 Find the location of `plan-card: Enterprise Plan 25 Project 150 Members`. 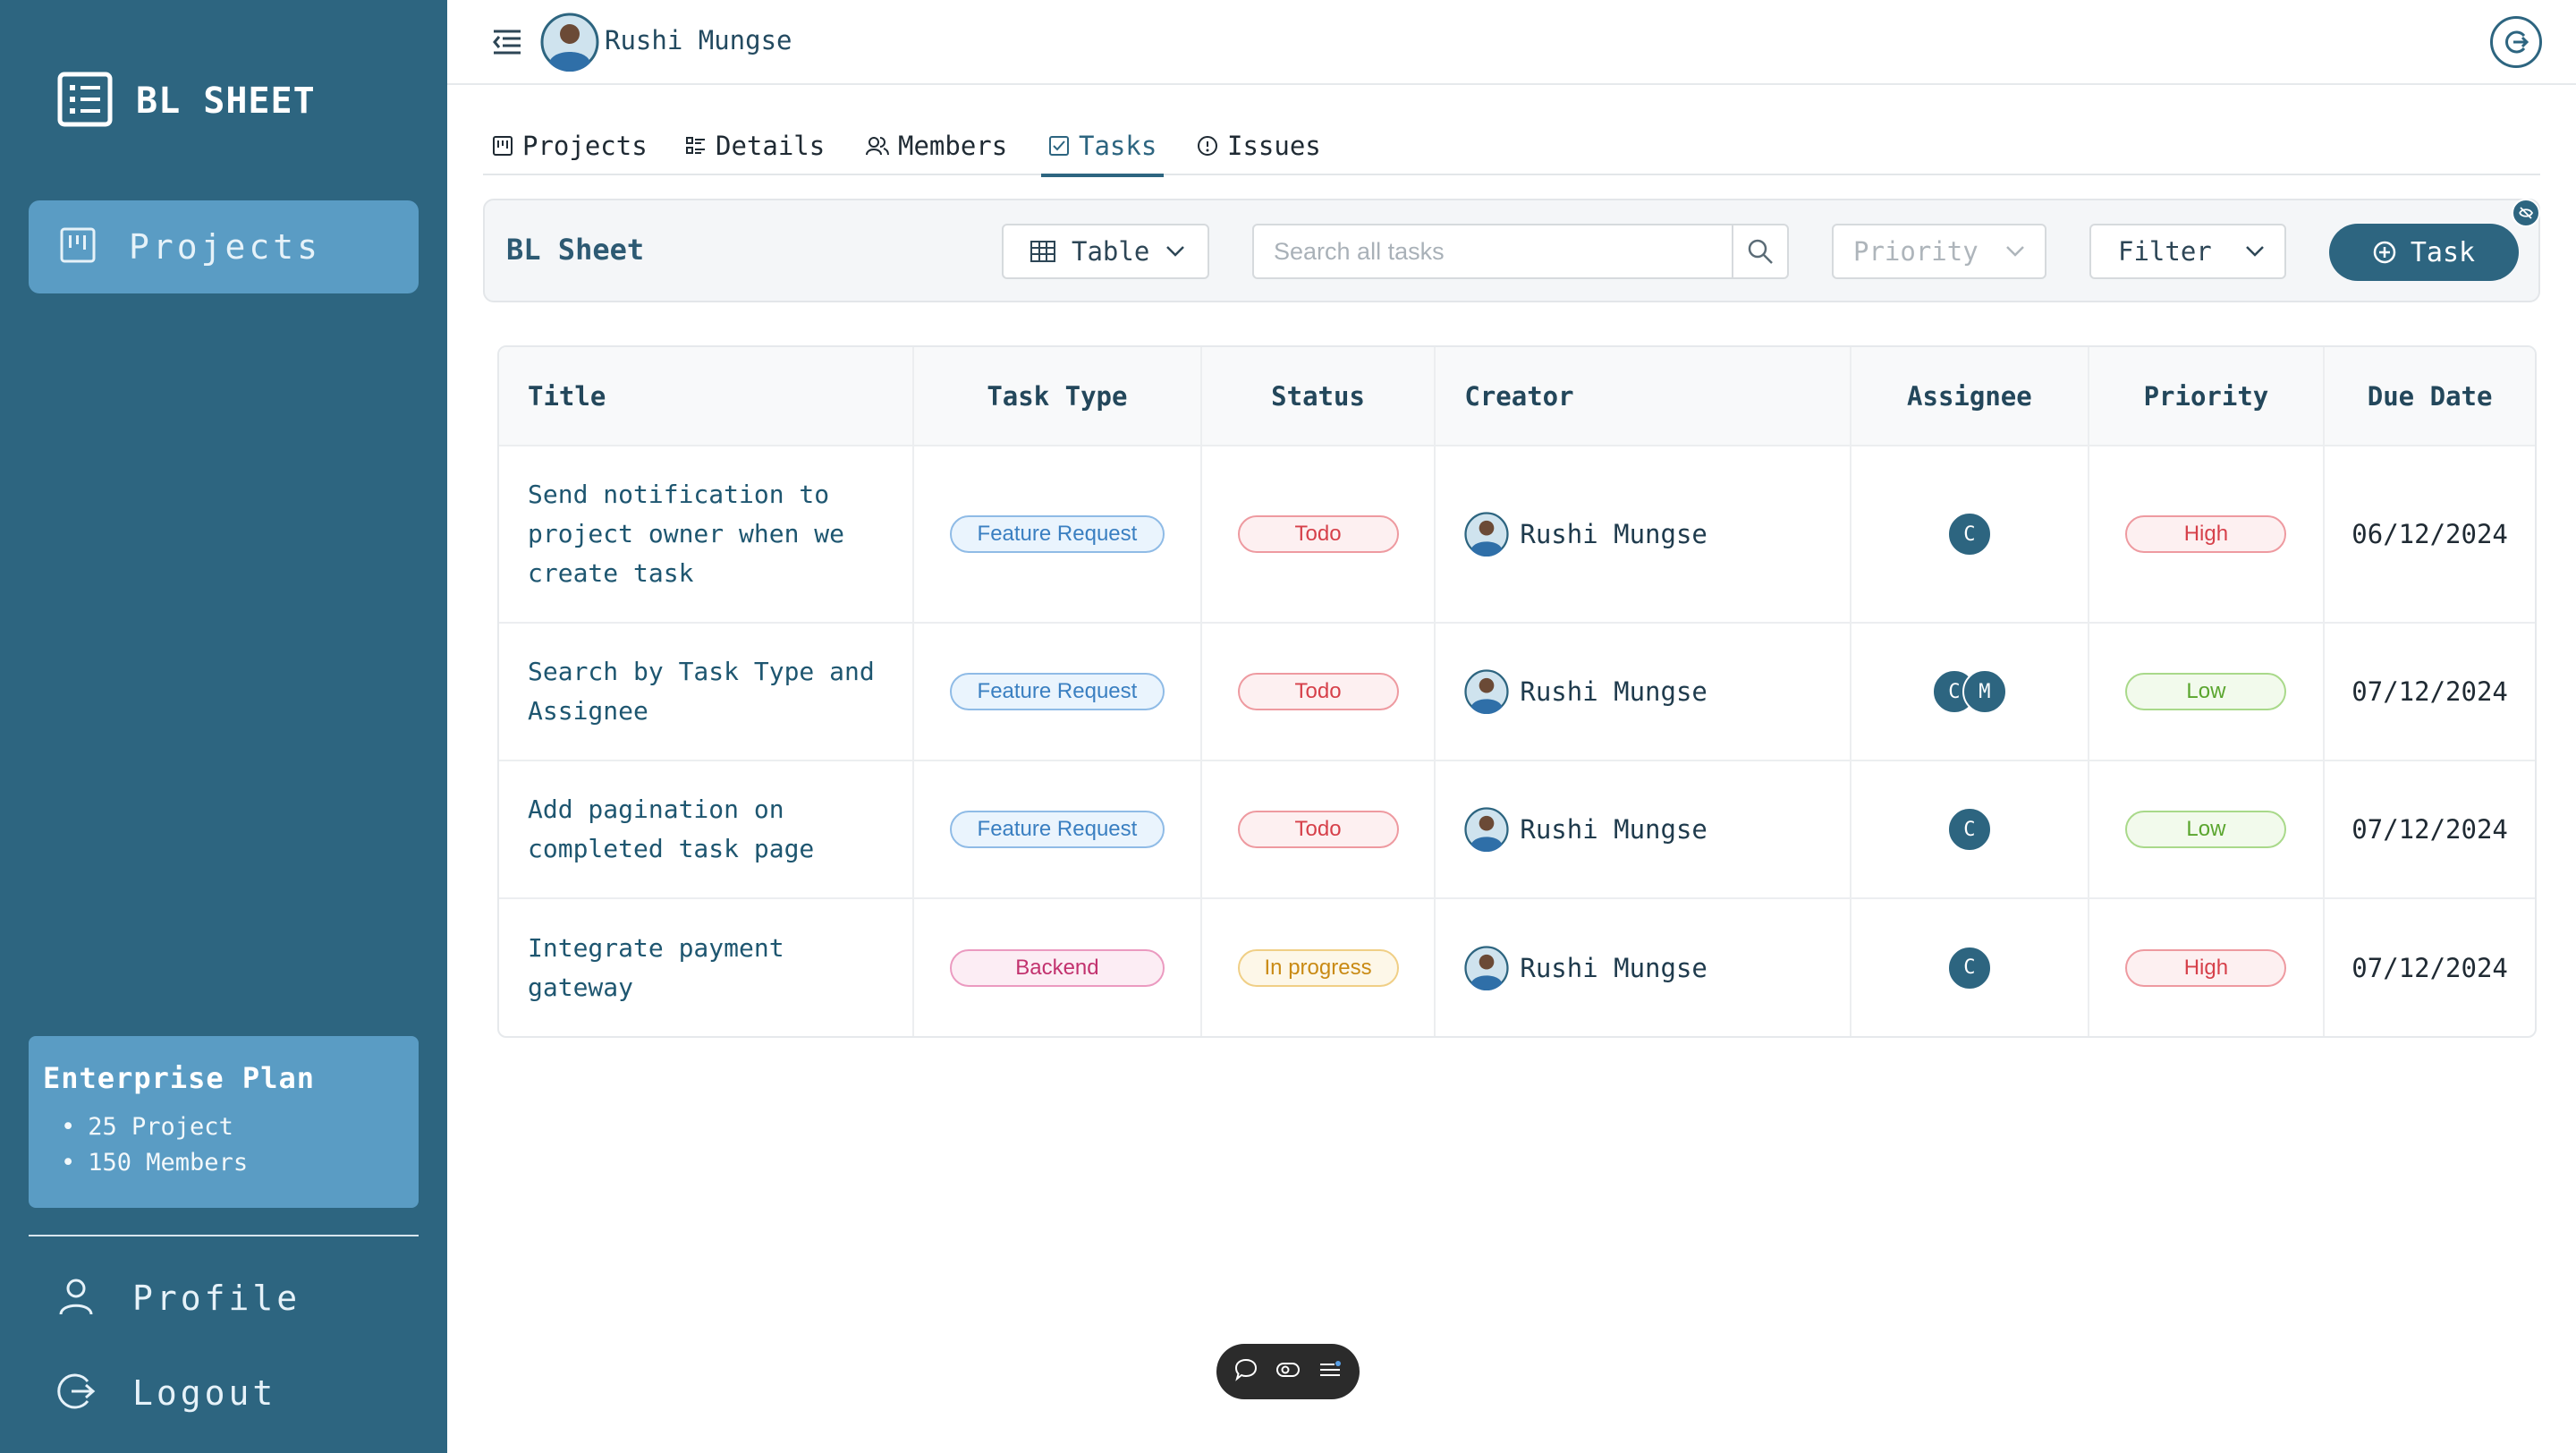

plan-card: Enterprise Plan 25 Project 150 Members is located at coordinates (224, 1122).